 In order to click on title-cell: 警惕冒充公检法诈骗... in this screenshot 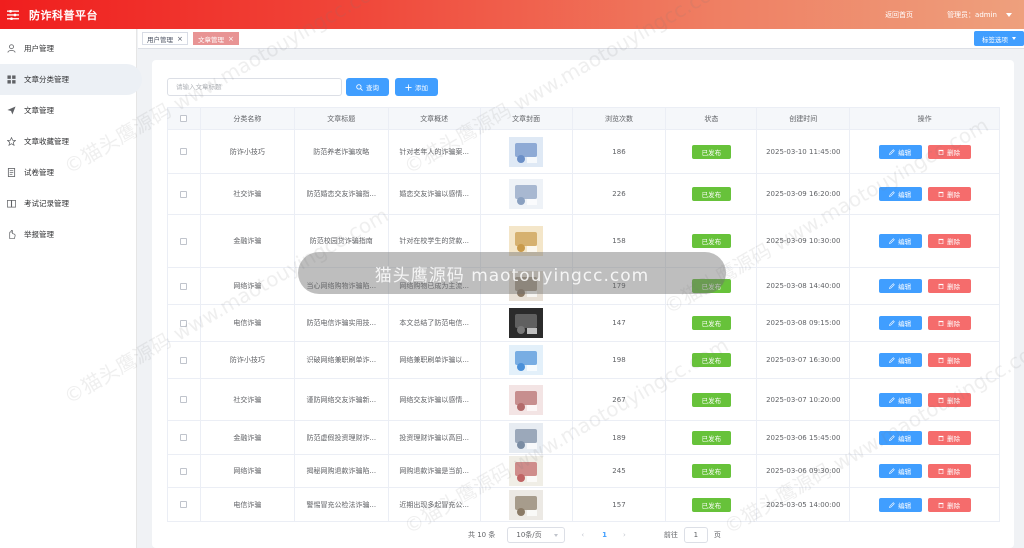, I will do `click(342, 504)`.